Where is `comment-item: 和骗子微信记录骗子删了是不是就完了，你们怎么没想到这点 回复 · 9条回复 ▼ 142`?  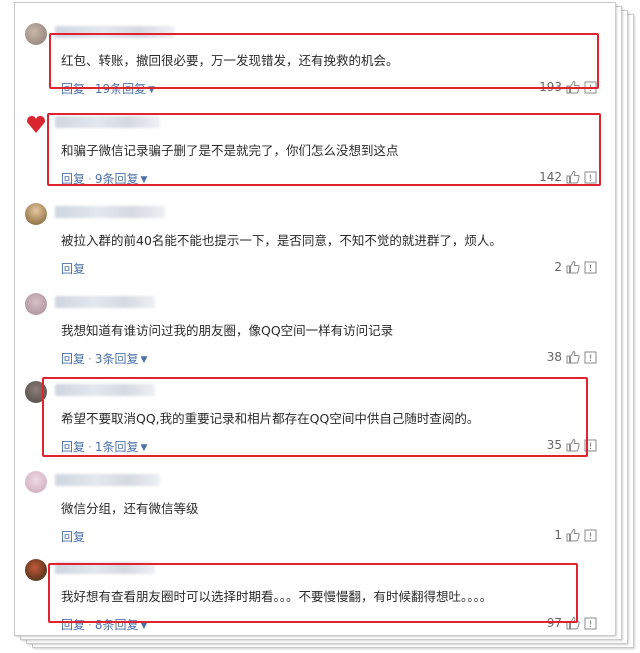
comment-item: 和骗子微信记录骗子删了是不是就完了，你们怎么没想到这点 回复 · 9条回复 ▼ 142 is located at coordinates (315, 150).